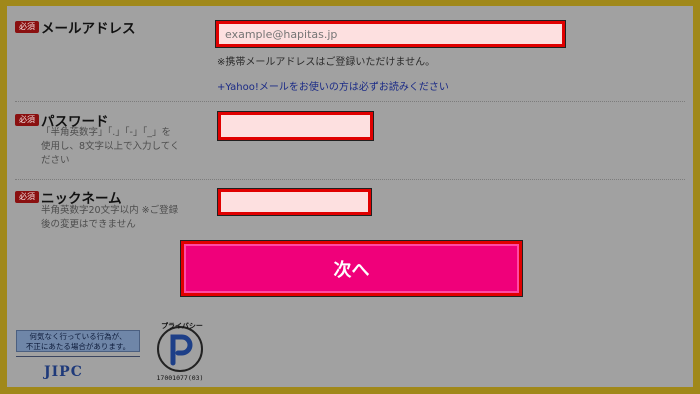 This screenshot has width=700, height=394. Describe the element at coordinates (180, 346) in the screenshot. I see `privacy-mark-icon: プライバシー` at that location.